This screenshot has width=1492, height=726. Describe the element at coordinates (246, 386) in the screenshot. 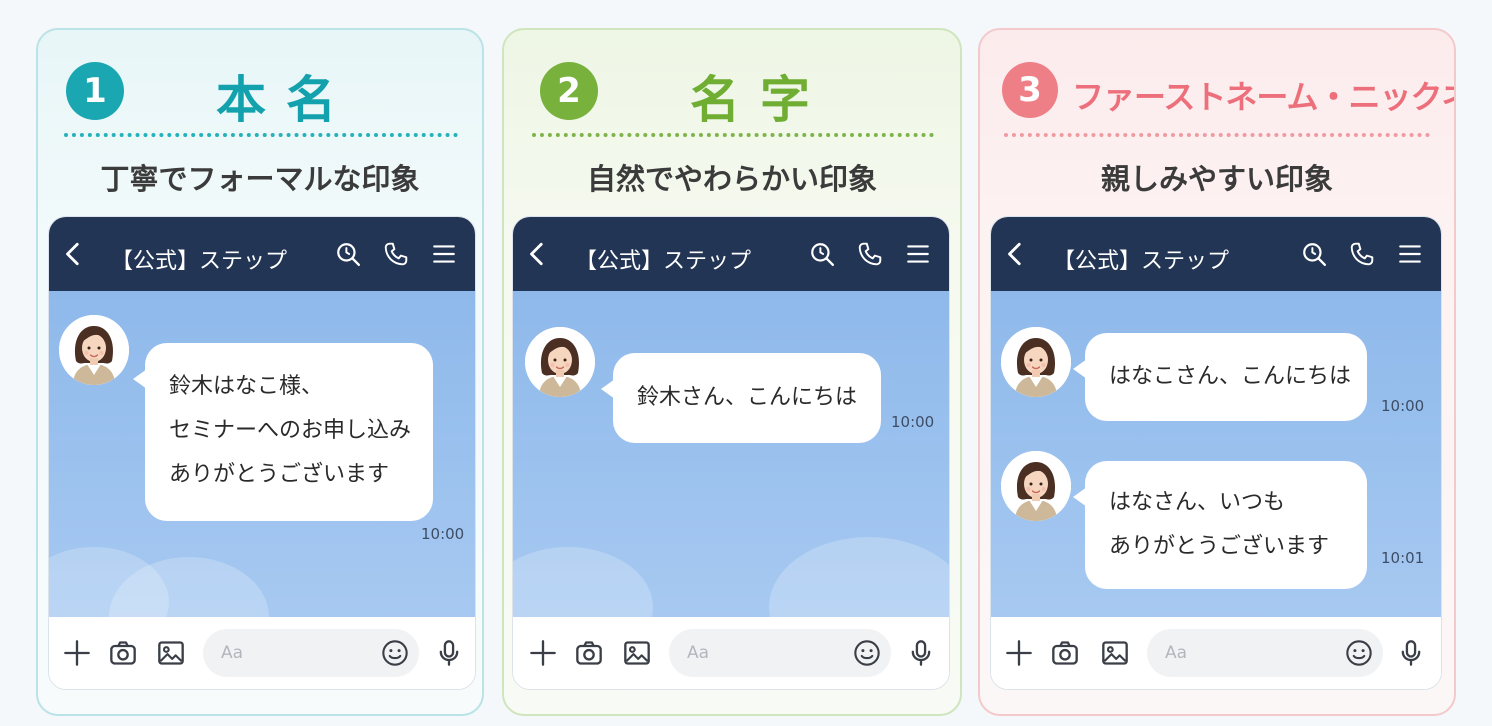

I see `message-line: 鈴木はなこ様、` at that location.